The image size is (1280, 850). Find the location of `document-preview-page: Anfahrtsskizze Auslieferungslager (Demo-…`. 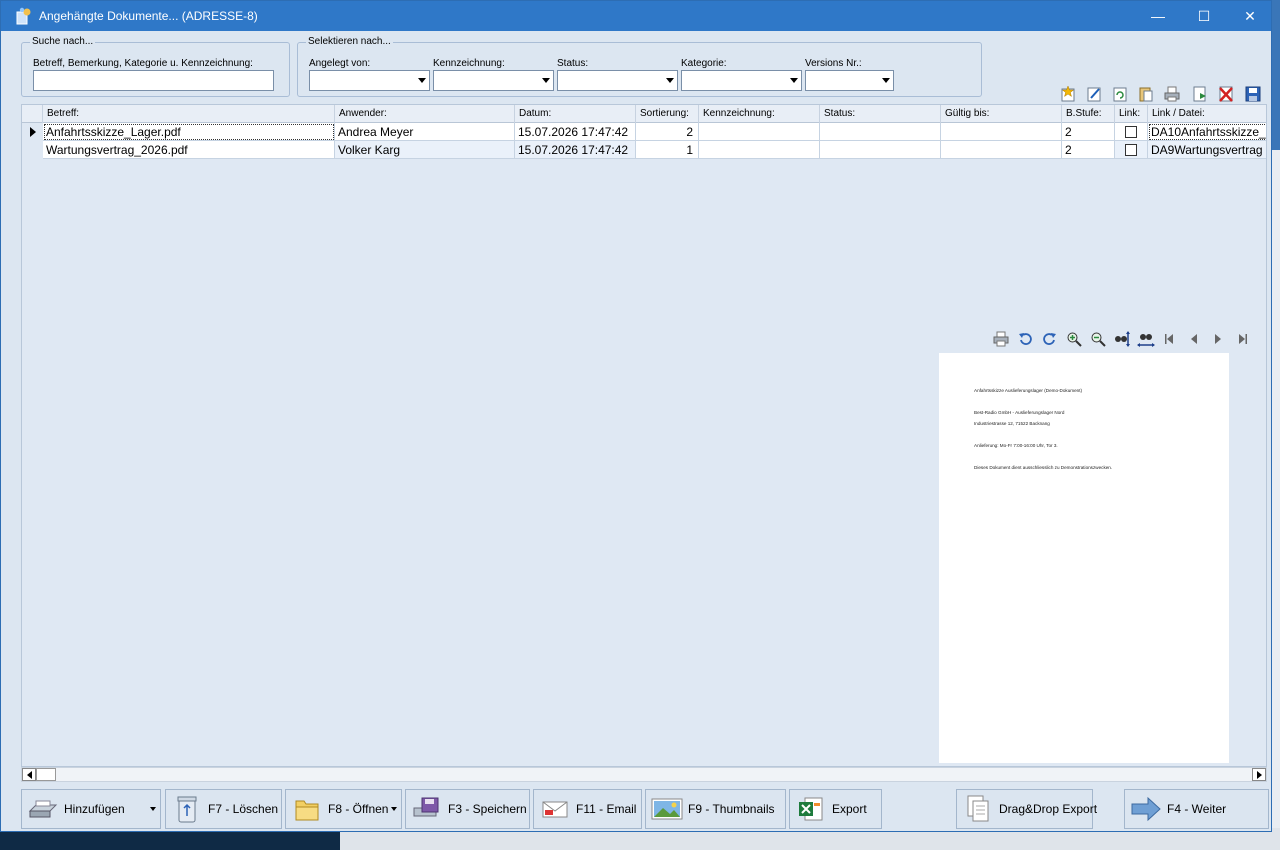

document-preview-page: Anfahrtsskizze Auslieferungslager (Demo-… is located at coordinates (1084, 558).